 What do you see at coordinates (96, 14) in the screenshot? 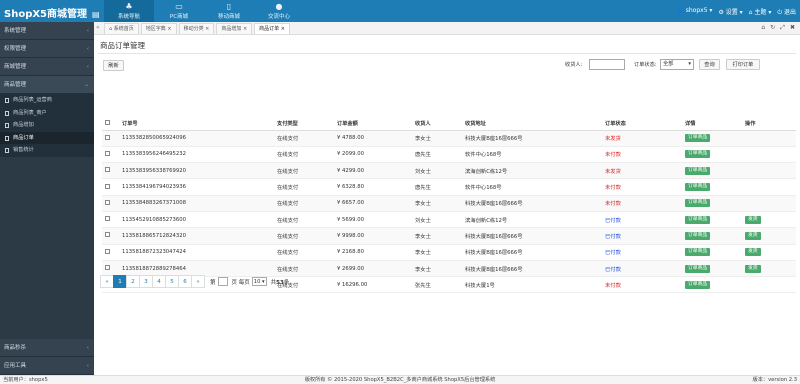
I see `menu-toggle-icon: ▤` at bounding box center [96, 14].